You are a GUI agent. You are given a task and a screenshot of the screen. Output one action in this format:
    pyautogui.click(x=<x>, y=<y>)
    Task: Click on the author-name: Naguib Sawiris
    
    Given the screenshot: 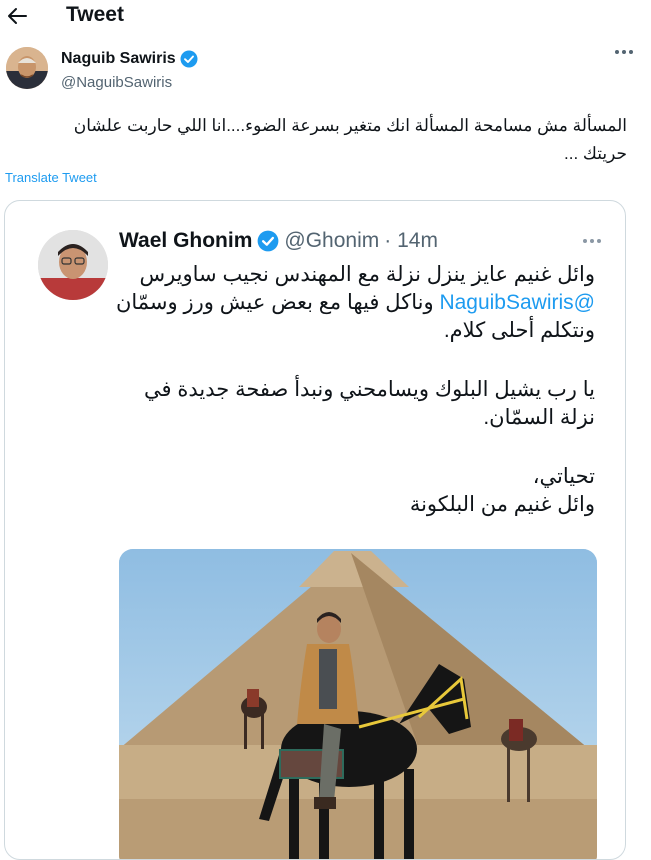 What is the action you would take?
    pyautogui.click(x=118, y=59)
    